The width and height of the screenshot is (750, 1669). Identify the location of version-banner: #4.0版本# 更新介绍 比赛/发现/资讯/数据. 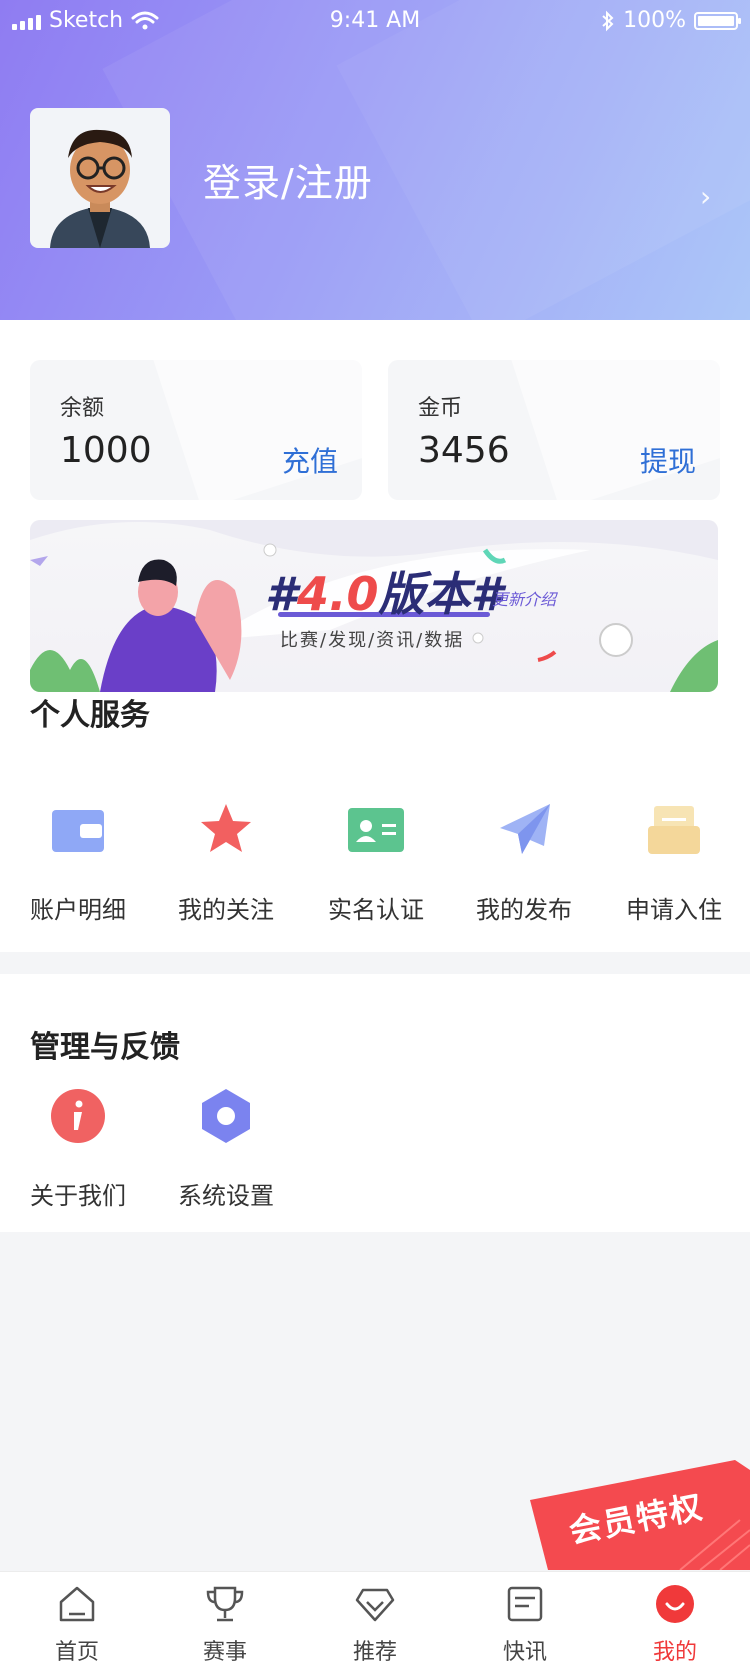
(374, 606).